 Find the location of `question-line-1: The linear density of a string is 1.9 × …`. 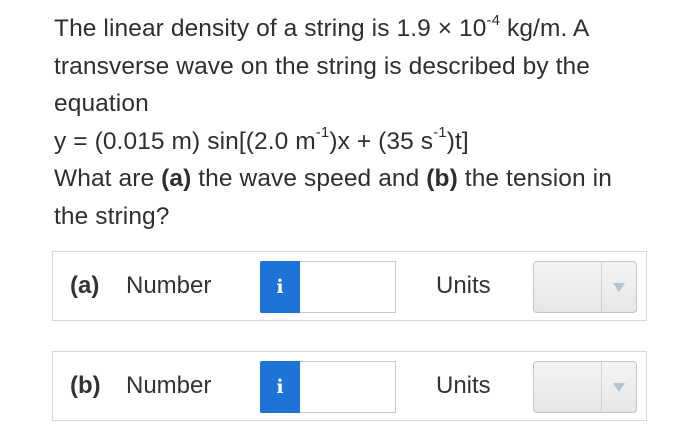

question-line-1: The linear density of a string is 1.9 × … is located at coordinates (364, 29).